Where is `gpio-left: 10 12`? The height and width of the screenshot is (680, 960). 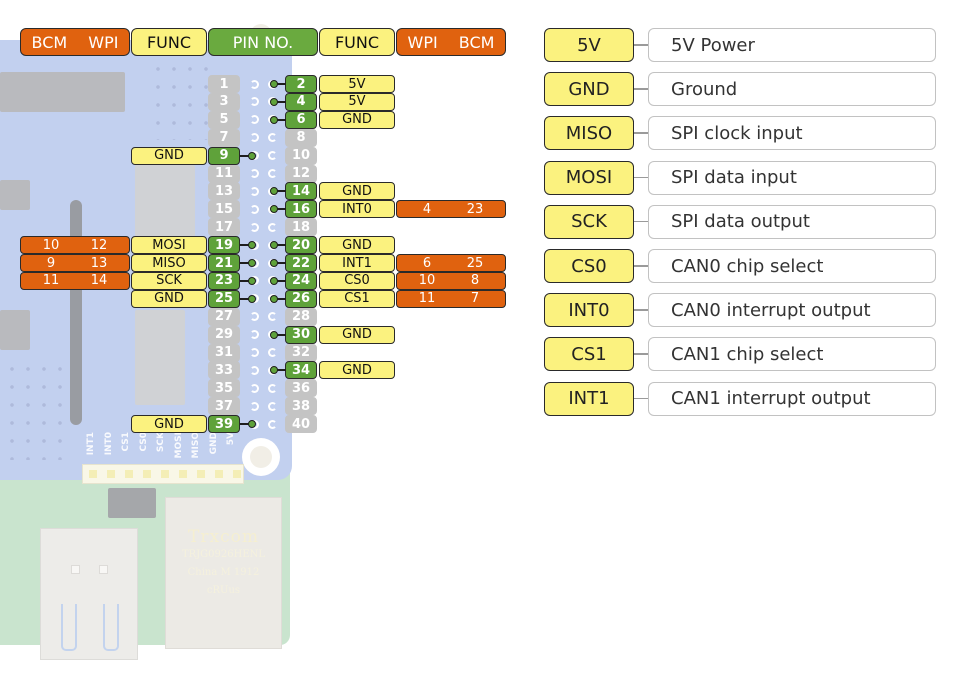
gpio-left: 10 12 is located at coordinates (75, 245).